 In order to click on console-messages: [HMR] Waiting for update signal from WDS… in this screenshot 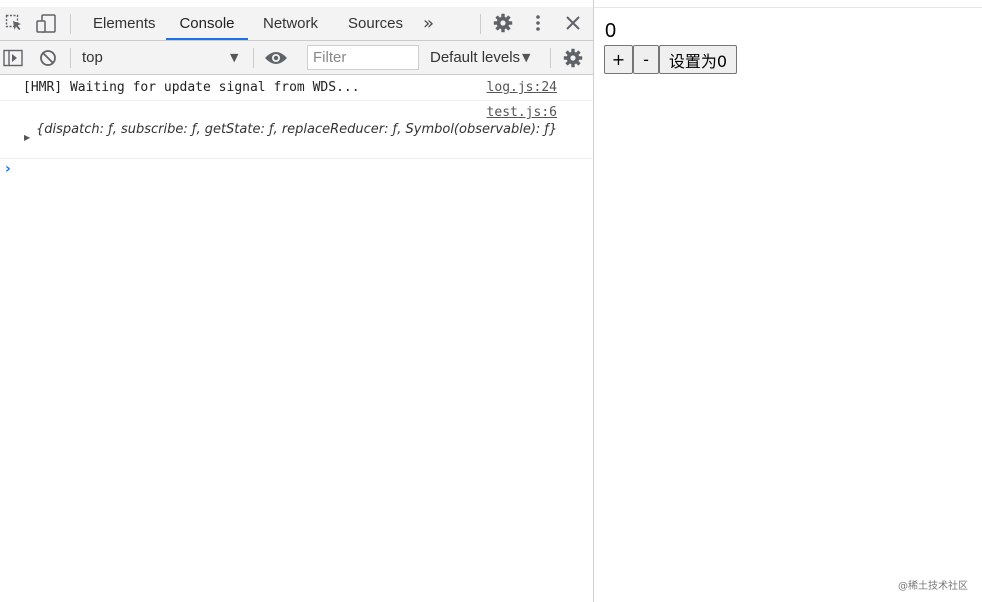, I will do `click(296, 126)`.